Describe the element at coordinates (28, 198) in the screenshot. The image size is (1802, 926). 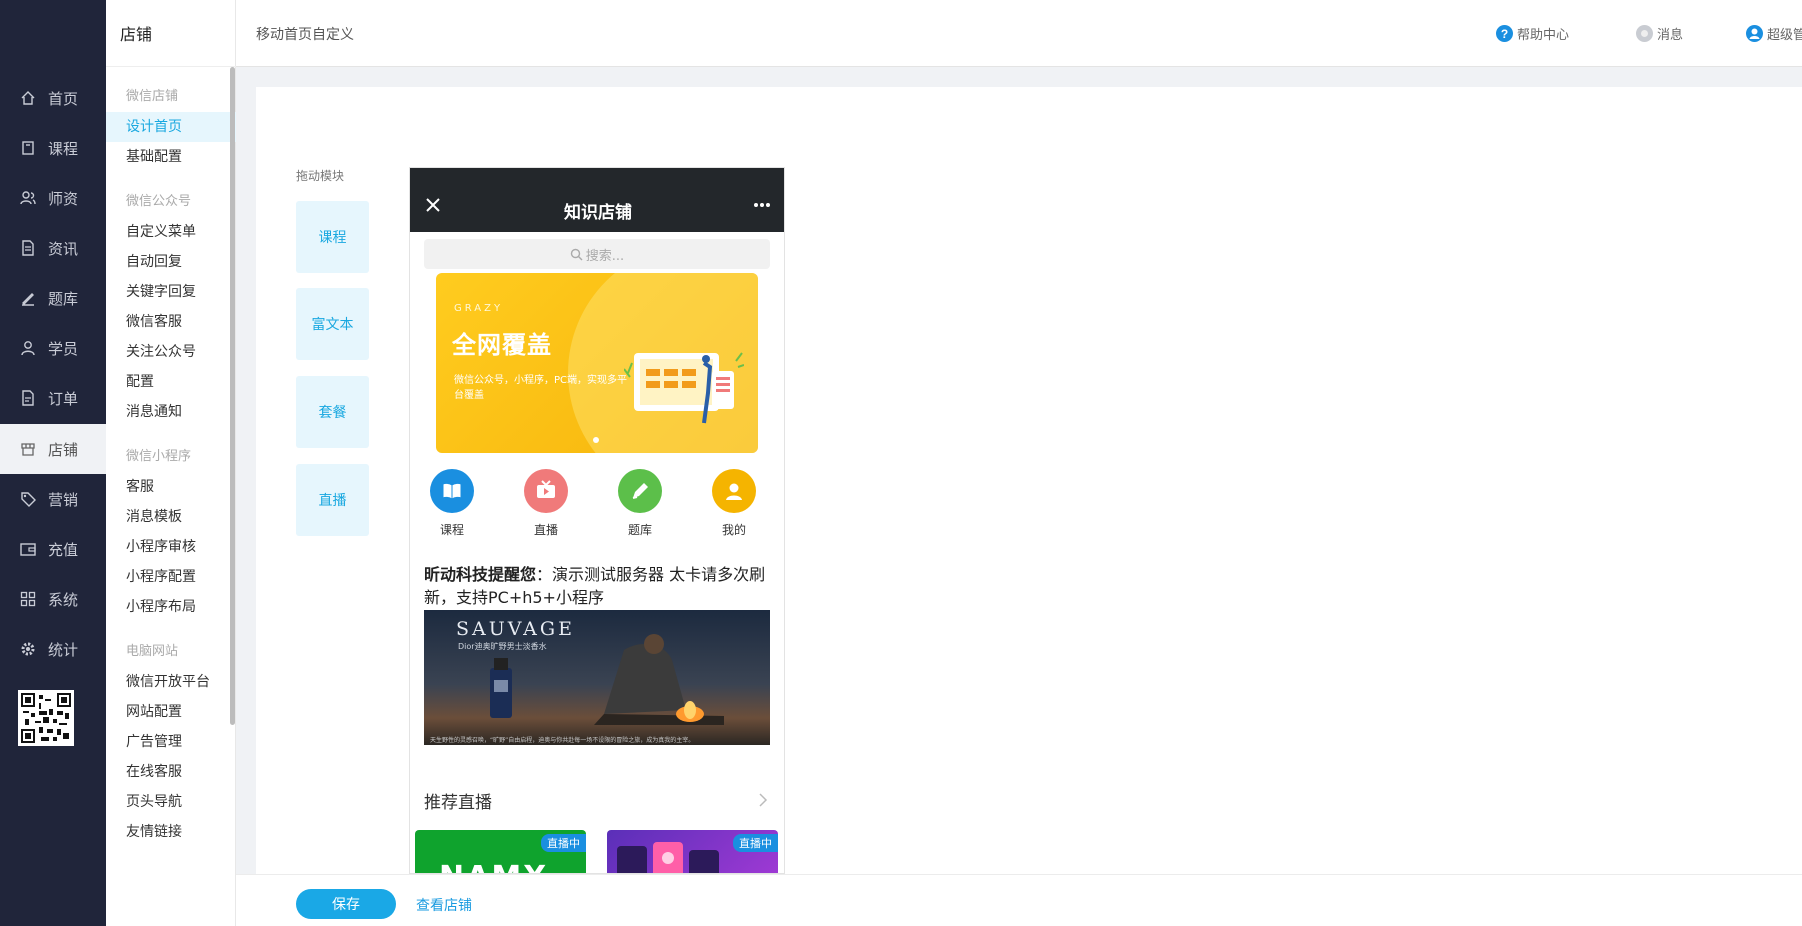
I see `teacher-icon` at that location.